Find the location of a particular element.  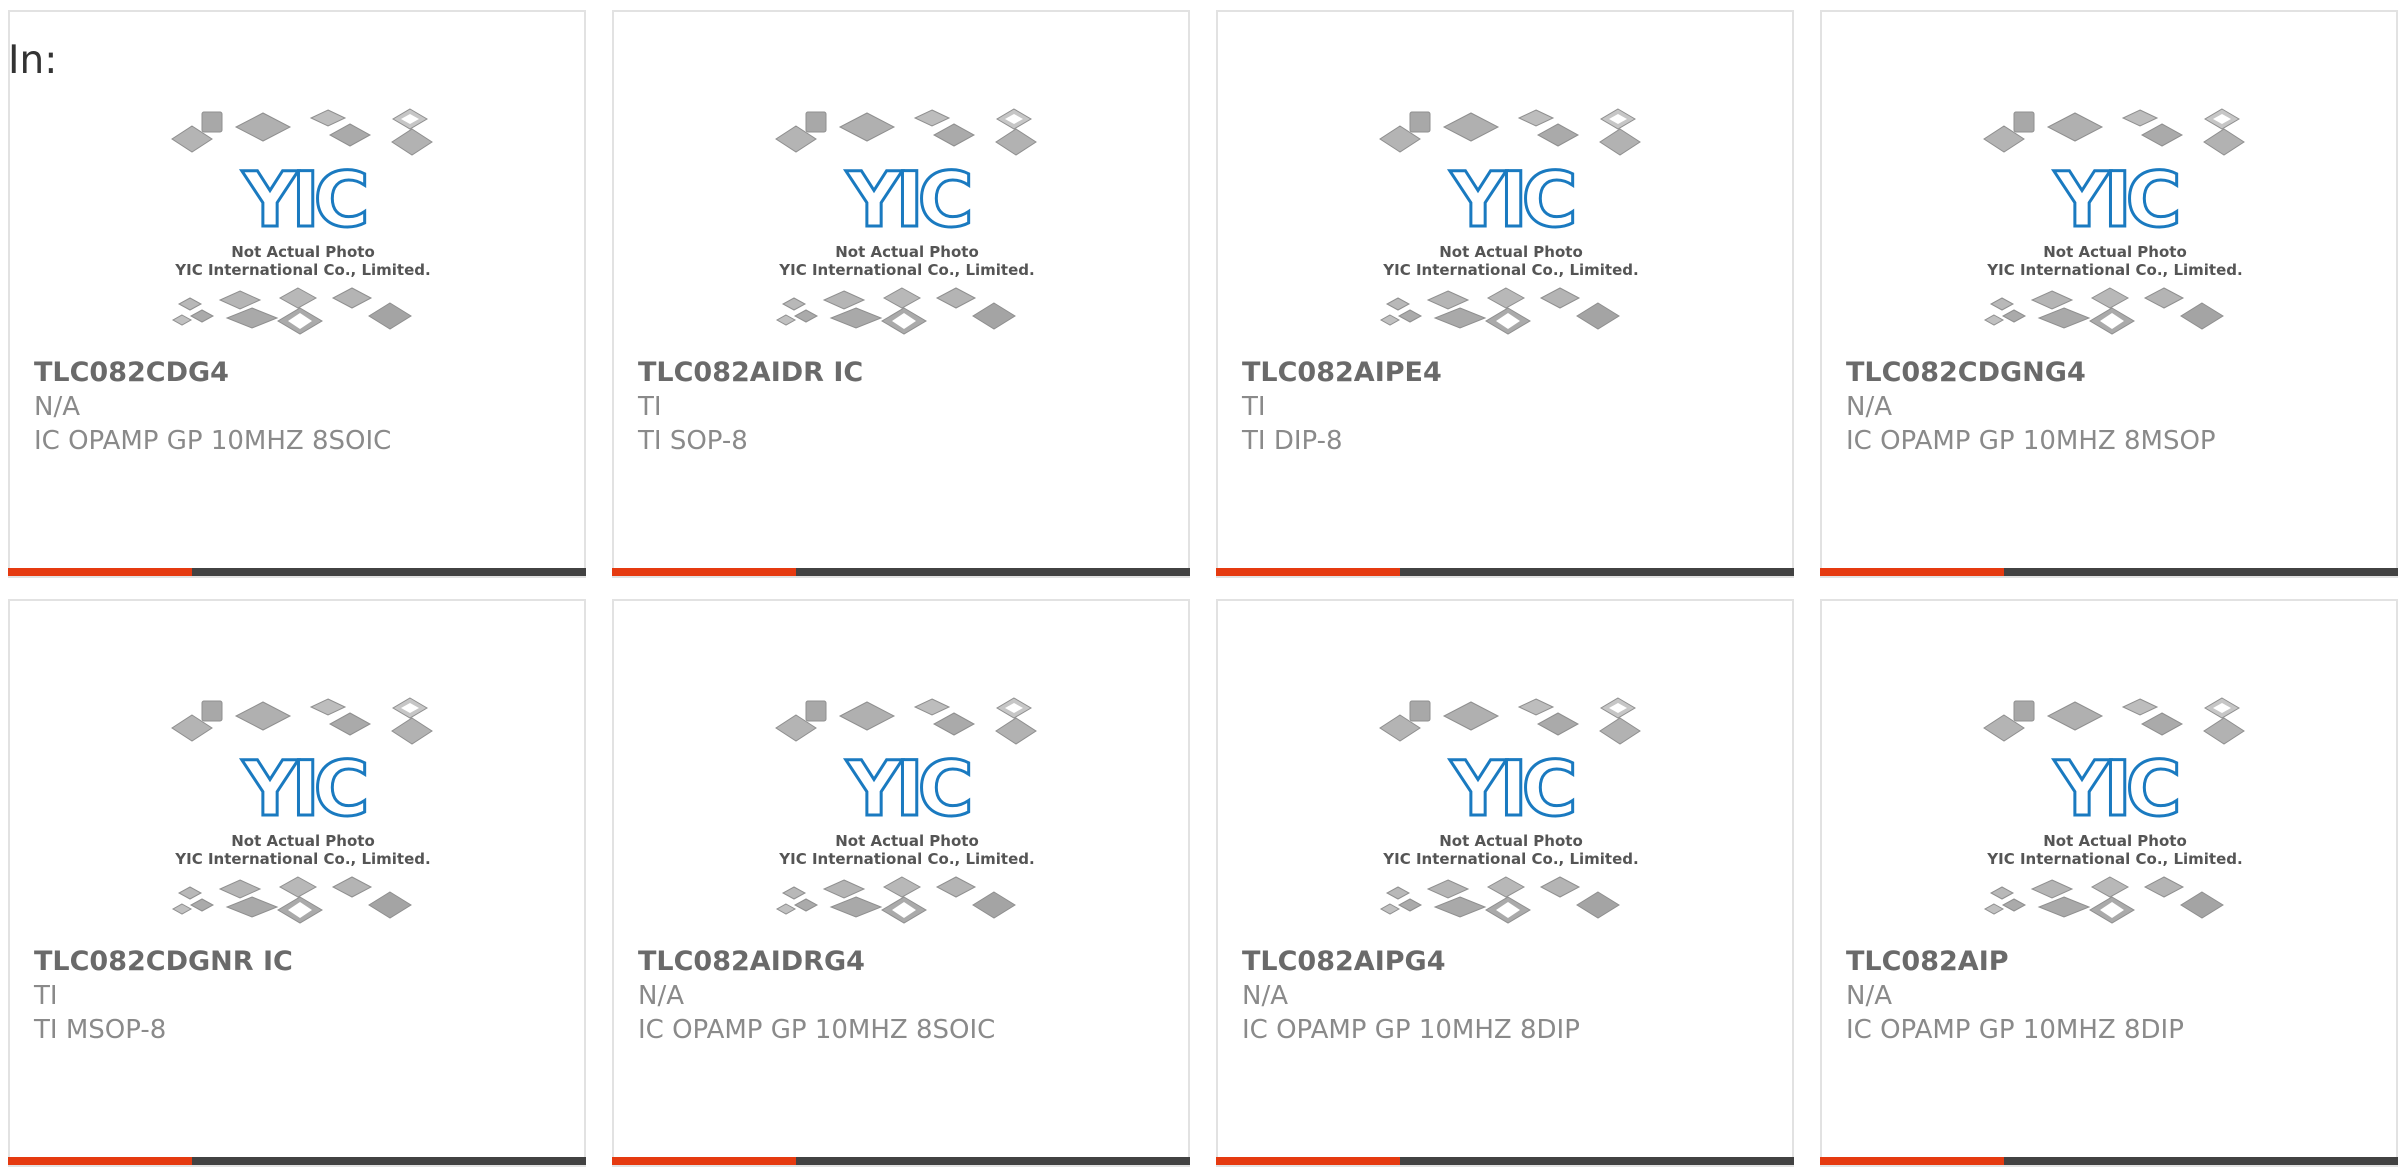

product-part-number: TLC082AIPE4 is located at coordinates (1342, 372).